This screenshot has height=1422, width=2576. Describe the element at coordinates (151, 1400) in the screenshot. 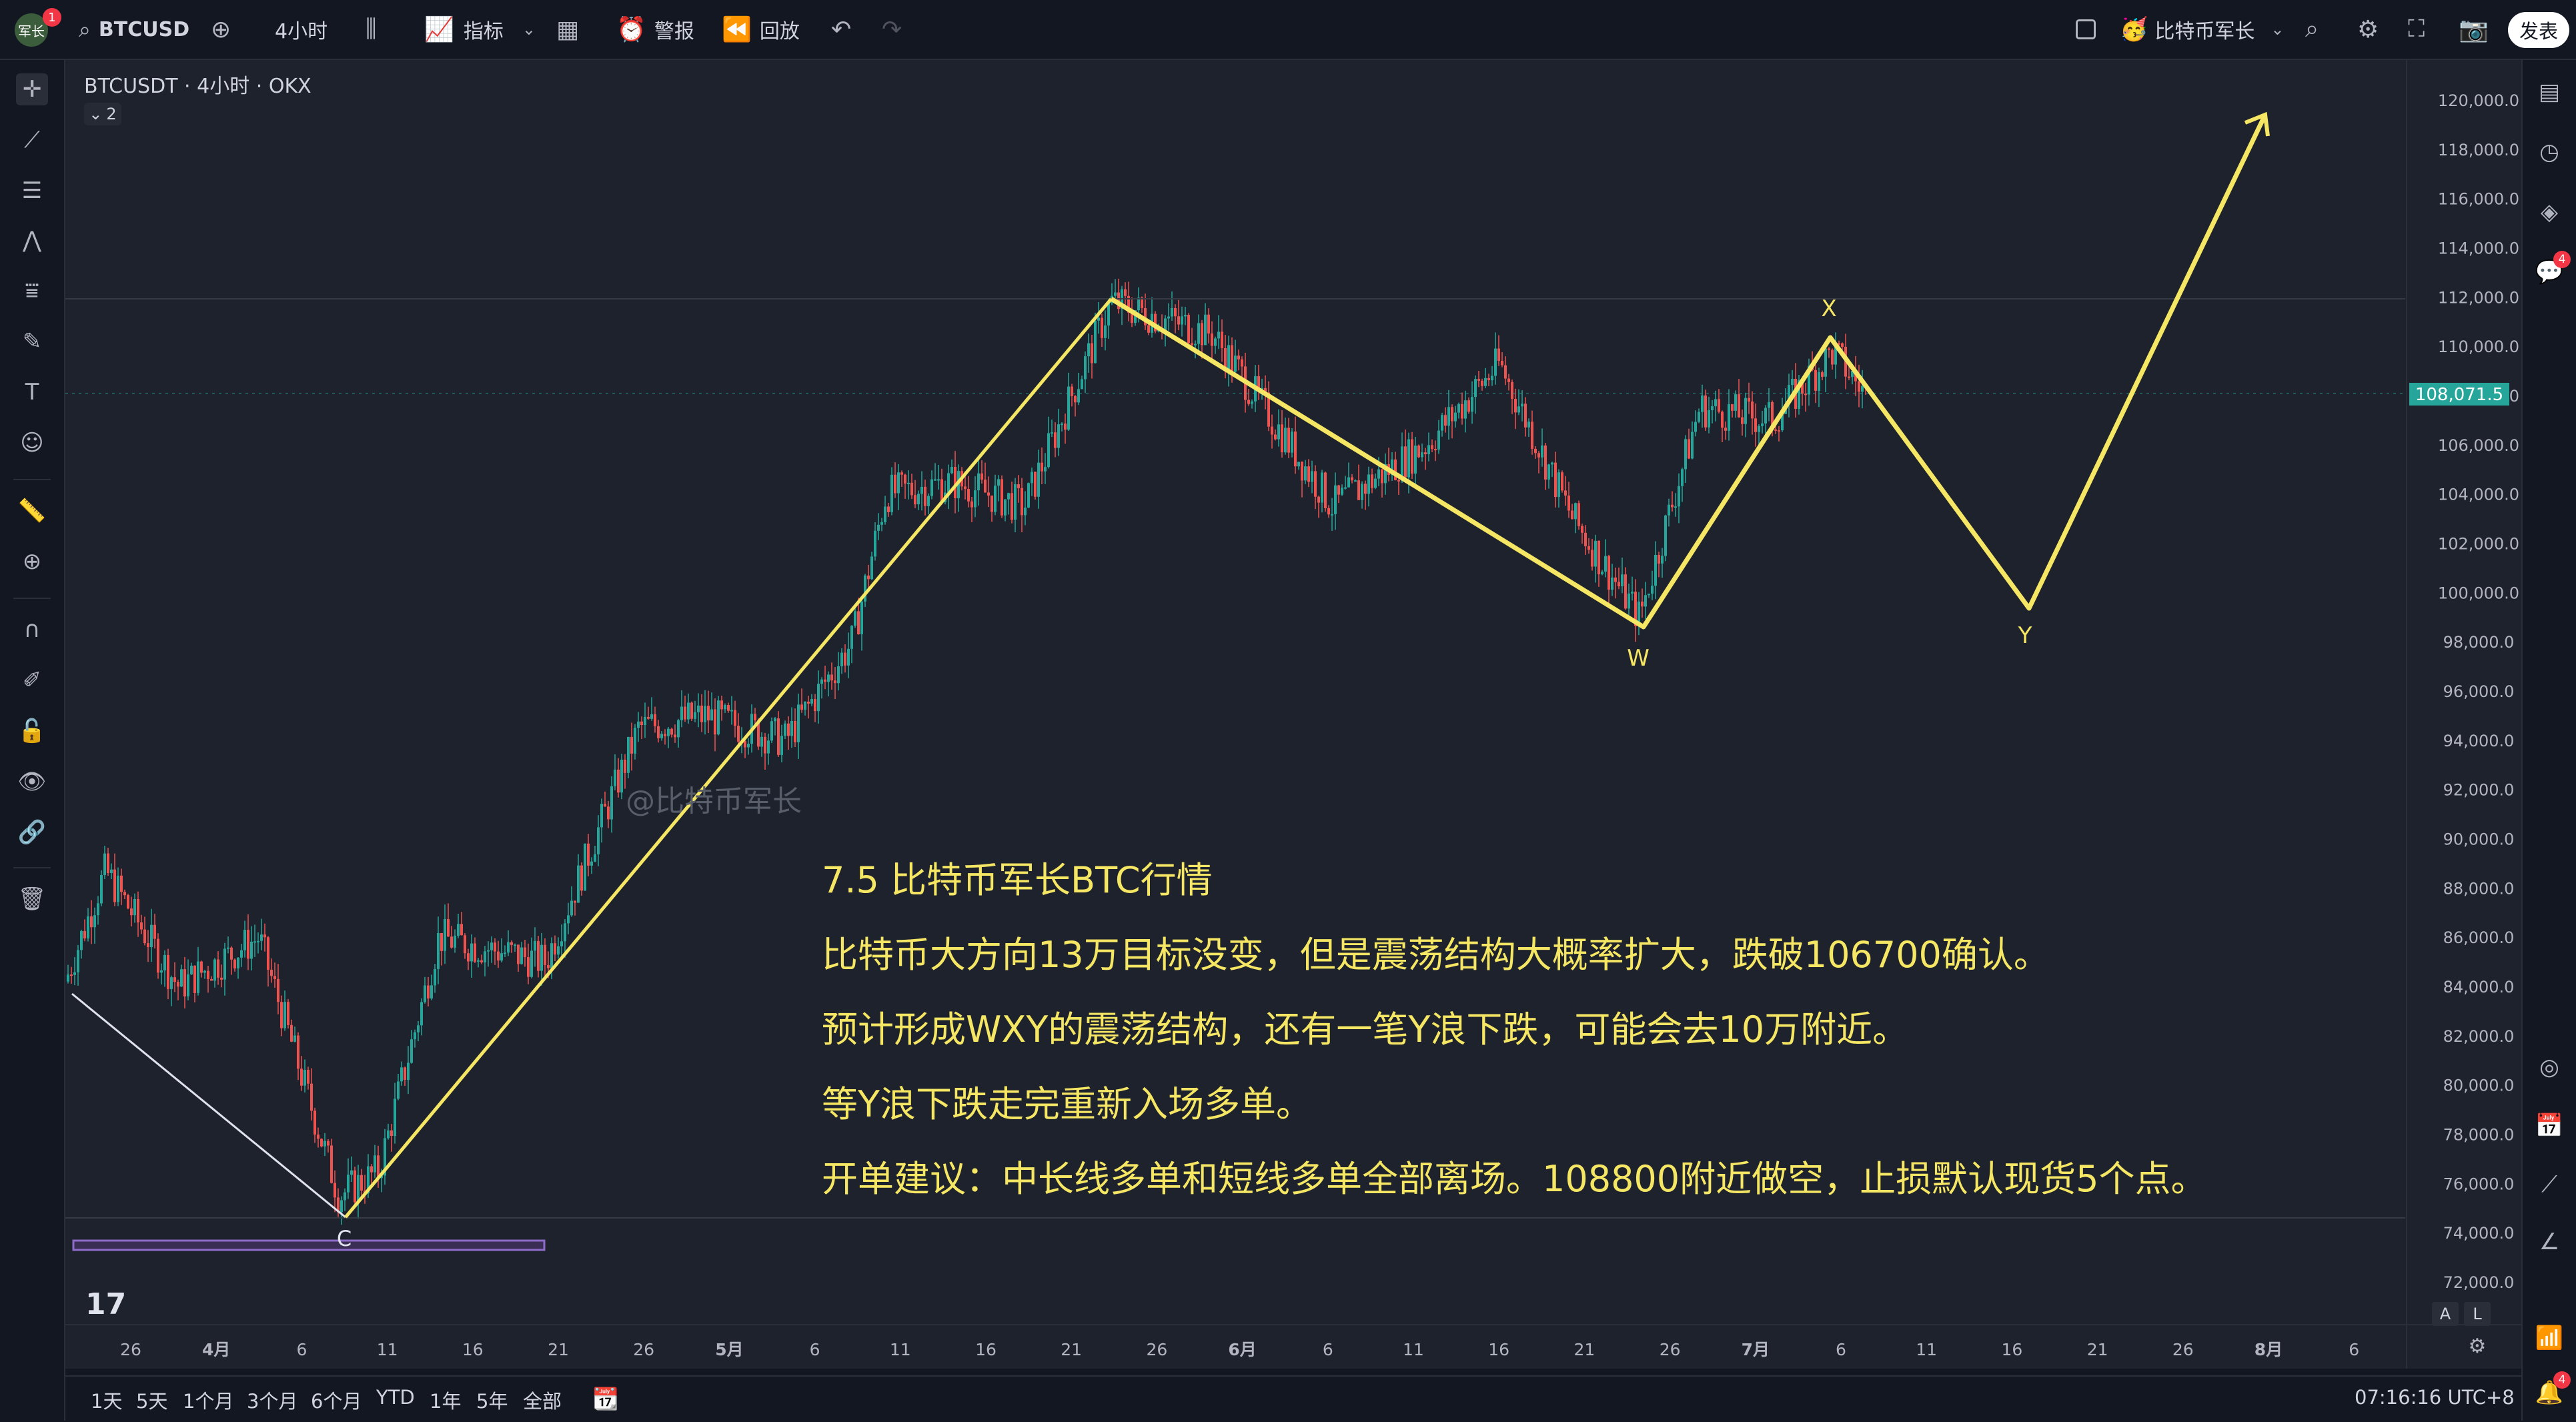

I see `range-5d: 5天` at that location.